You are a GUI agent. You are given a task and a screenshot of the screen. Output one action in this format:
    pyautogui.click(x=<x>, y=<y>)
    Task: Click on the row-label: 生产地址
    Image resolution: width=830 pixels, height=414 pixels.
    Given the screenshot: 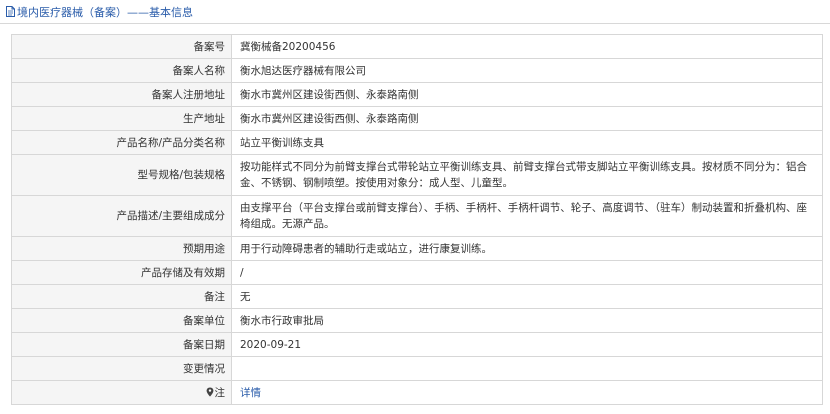 What is the action you would take?
    pyautogui.click(x=121, y=118)
    